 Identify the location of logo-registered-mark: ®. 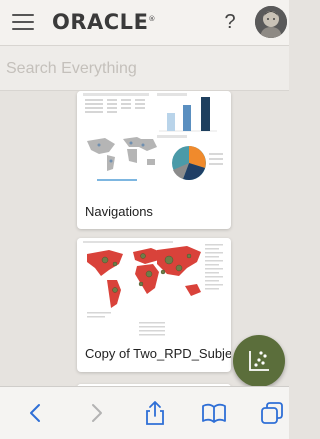
(152, 19).